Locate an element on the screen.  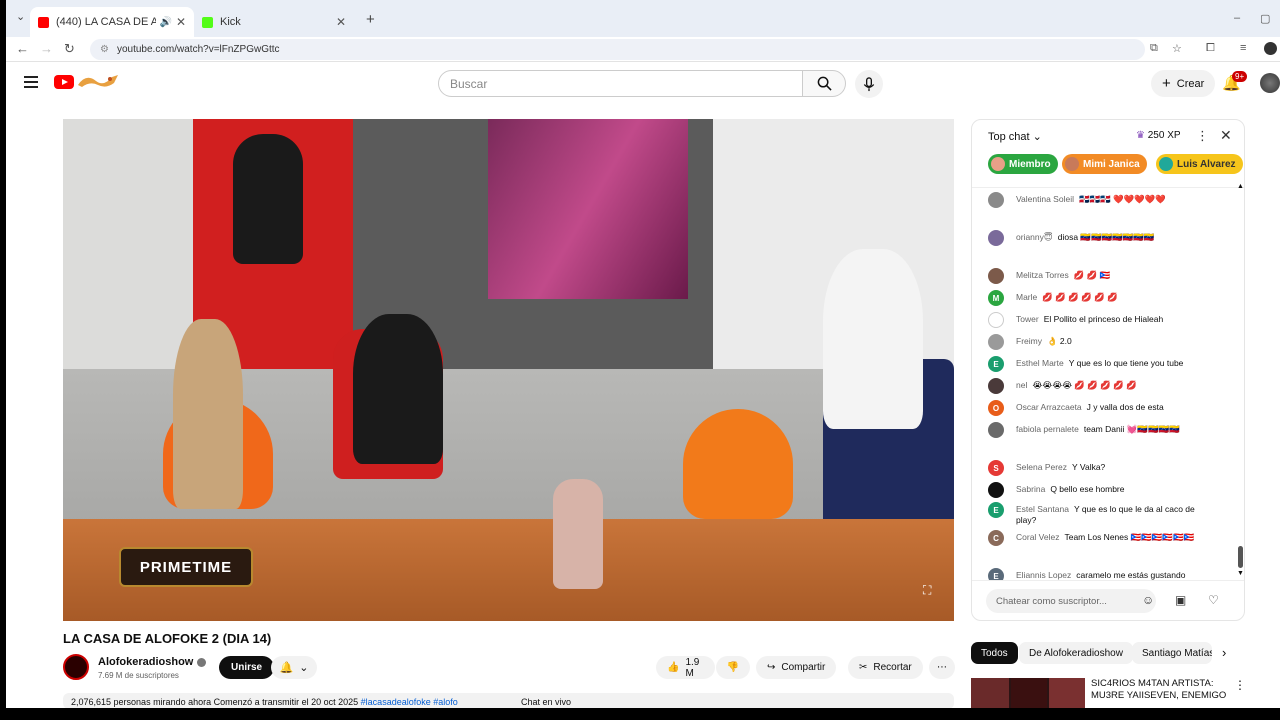
chat-author-name: Coral Velez is located at coordinates (1037, 537).